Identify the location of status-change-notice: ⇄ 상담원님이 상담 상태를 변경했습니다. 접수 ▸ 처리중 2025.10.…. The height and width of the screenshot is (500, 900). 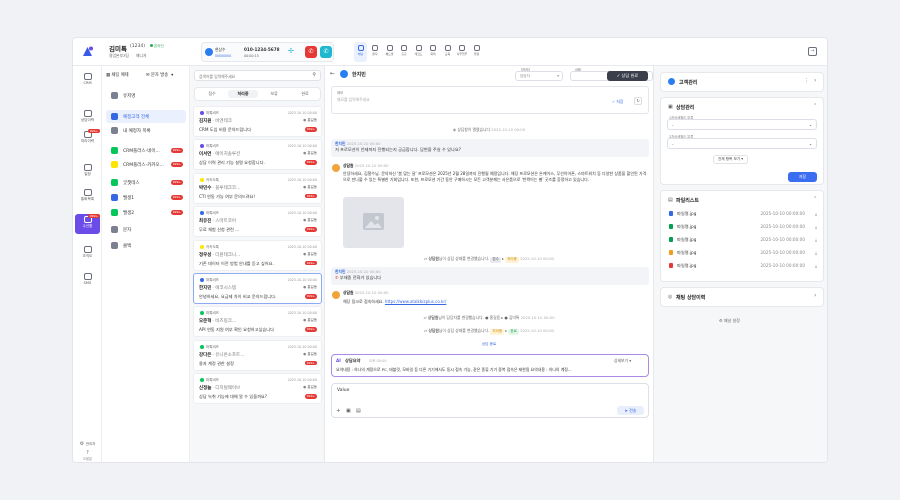
(489, 259).